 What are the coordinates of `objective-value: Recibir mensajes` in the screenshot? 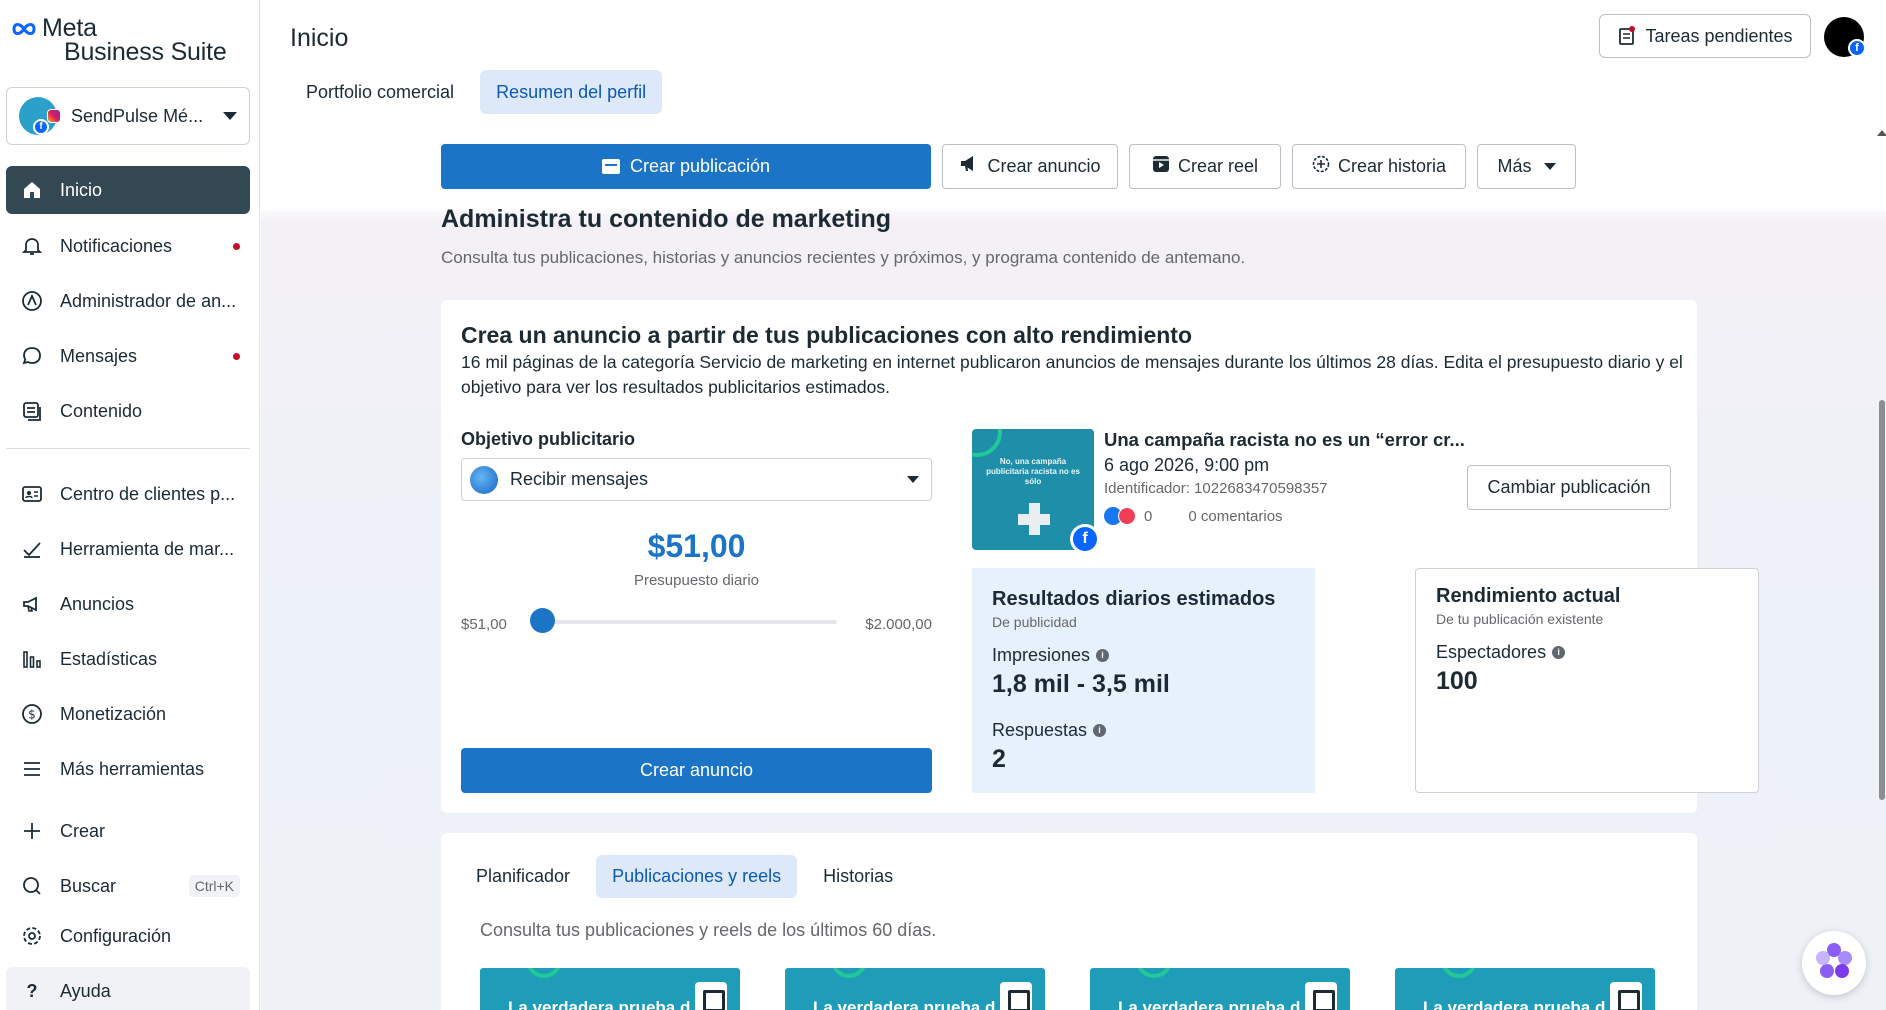 It's located at (579, 479).